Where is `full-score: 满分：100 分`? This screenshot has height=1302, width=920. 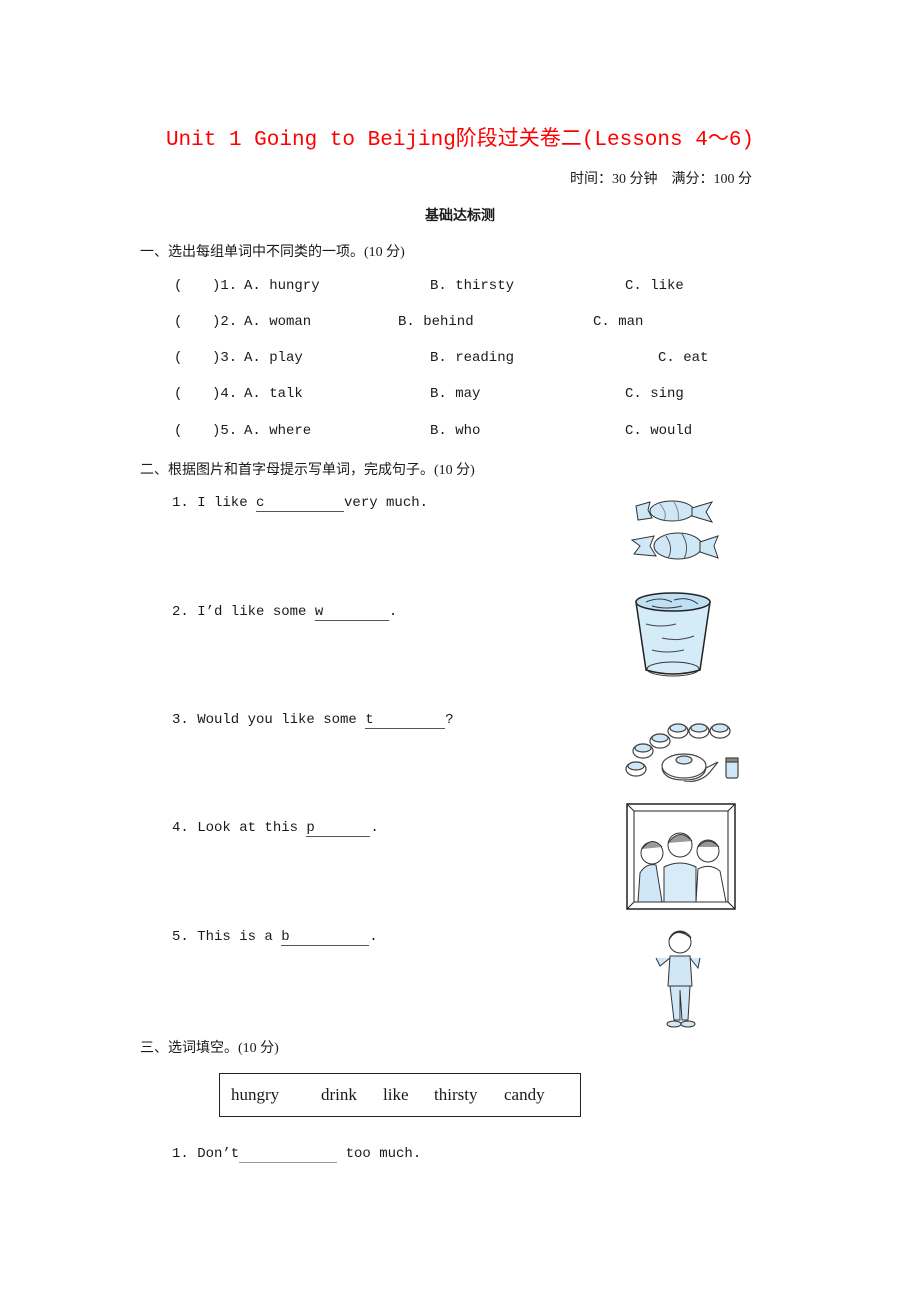 full-score: 满分：100 分 is located at coordinates (712, 179).